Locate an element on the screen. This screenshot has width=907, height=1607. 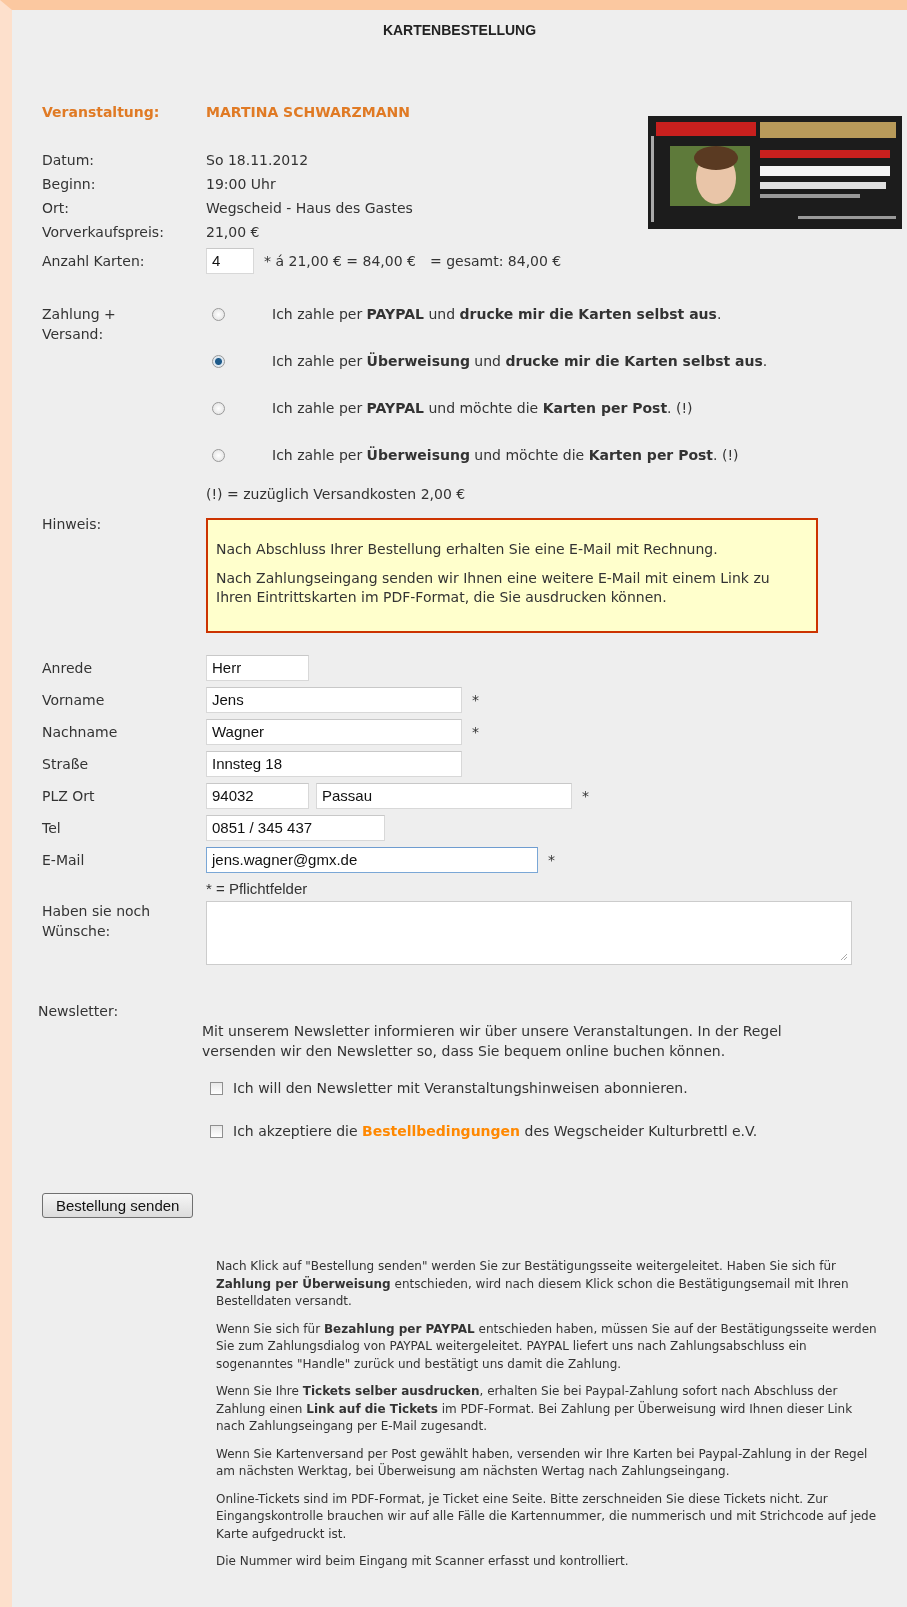
input-field: Herr is located at coordinates (257, 668).